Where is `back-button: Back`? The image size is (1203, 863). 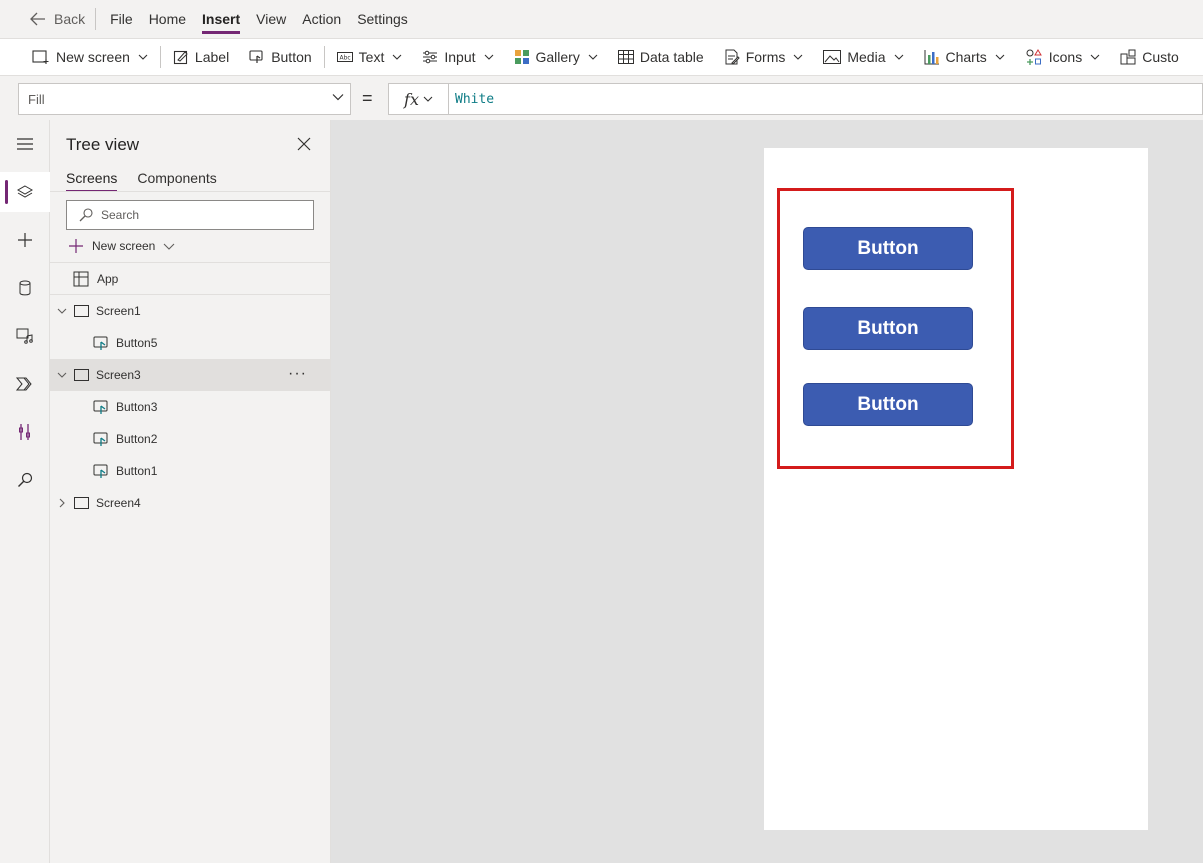 back-button: Back is located at coordinates (62, 19).